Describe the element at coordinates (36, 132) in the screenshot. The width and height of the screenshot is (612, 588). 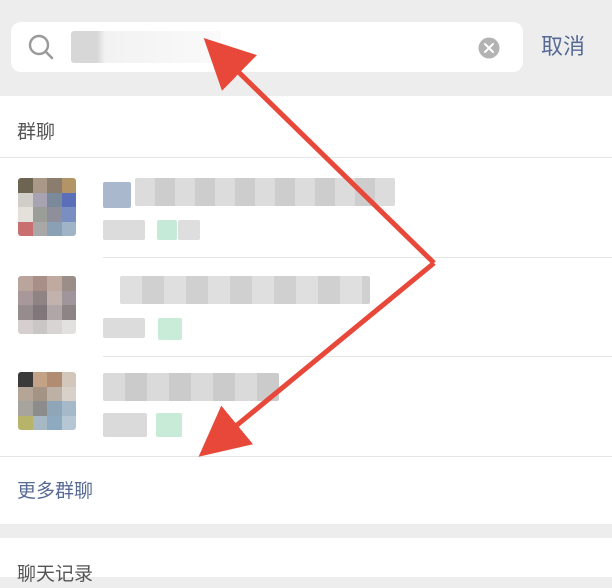
I see `group-section-title: 群聊` at that location.